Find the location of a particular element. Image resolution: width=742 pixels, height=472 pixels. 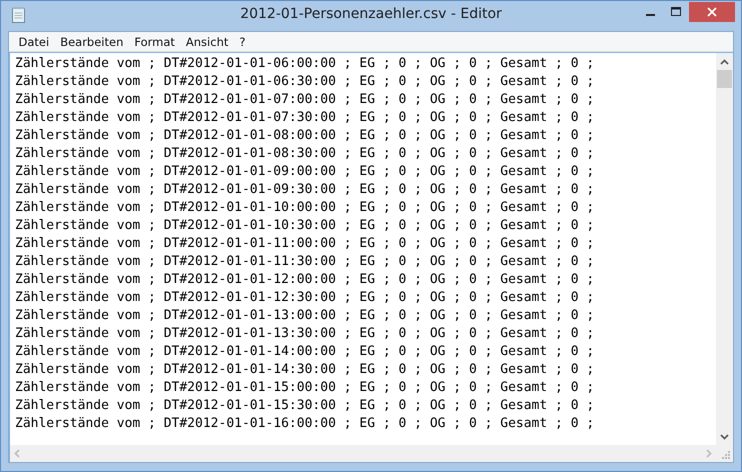

text-line: Zählerstände vom ; DT#2012-01-01-09:30:00 ; EG ; 0 ; OG ; 0 ; Gesamt ; 0 ; is located at coordinates (305, 190).